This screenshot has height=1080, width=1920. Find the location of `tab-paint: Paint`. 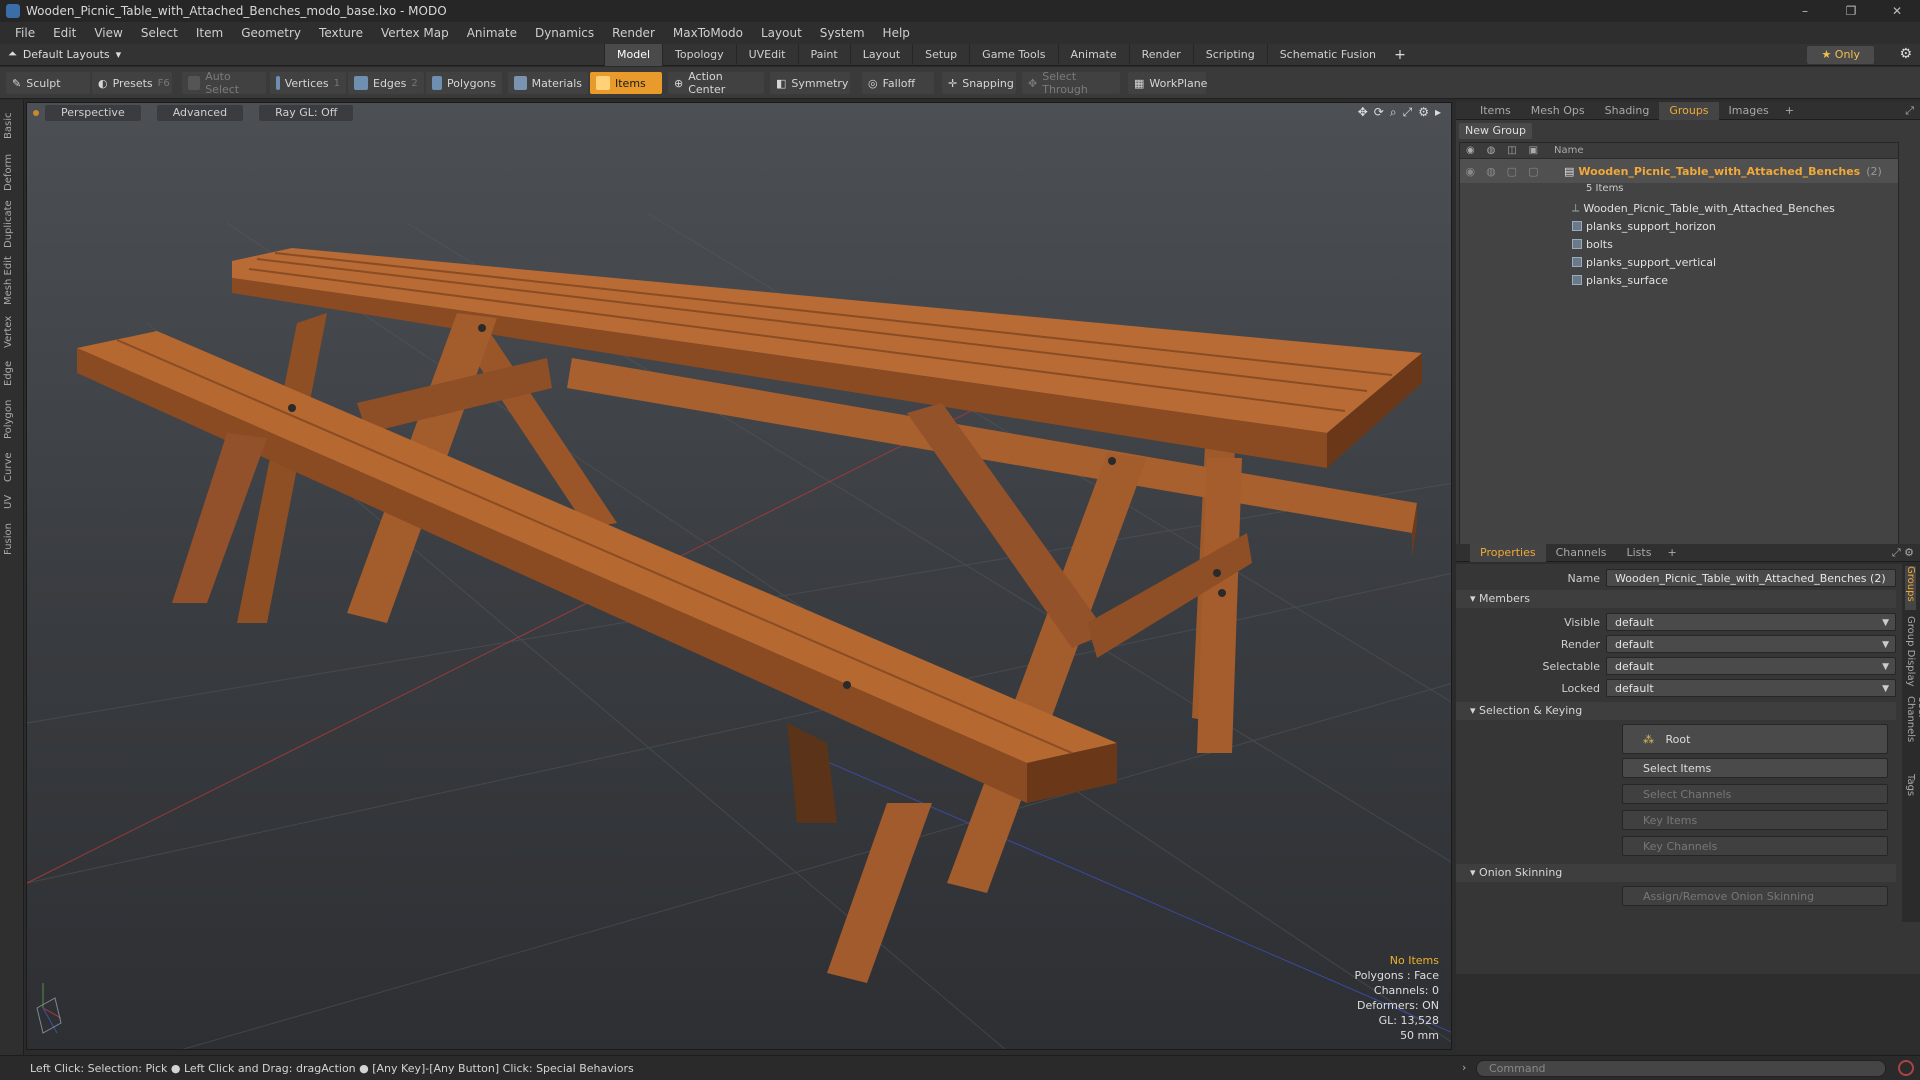

tab-paint: Paint is located at coordinates (823, 55).